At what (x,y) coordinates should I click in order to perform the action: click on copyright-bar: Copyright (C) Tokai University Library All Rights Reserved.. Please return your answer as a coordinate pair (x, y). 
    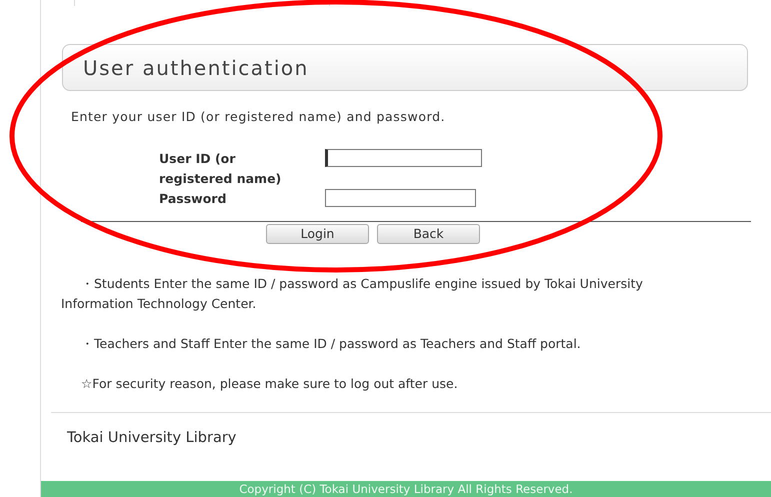
    Looking at the image, I should click on (406, 489).